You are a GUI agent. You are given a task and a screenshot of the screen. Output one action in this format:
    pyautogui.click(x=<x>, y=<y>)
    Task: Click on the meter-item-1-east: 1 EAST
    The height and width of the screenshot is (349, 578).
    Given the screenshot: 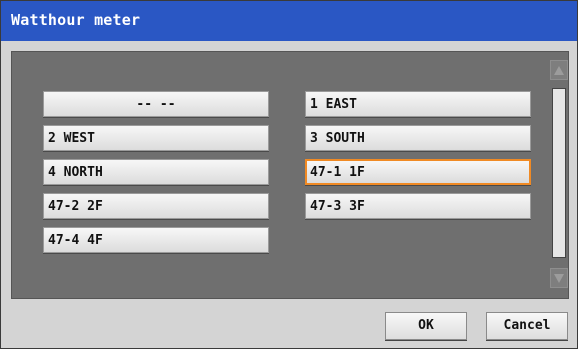 What is the action you would take?
    pyautogui.click(x=418, y=104)
    